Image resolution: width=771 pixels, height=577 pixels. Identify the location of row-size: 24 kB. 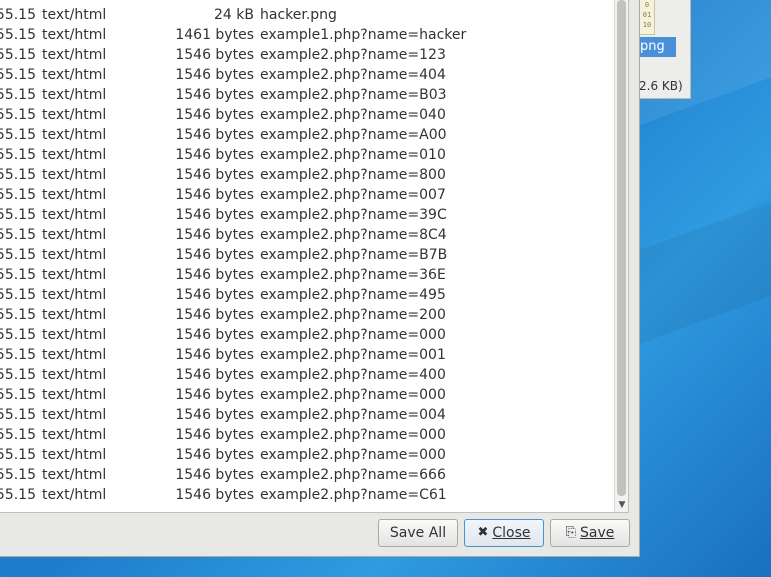
(234, 15).